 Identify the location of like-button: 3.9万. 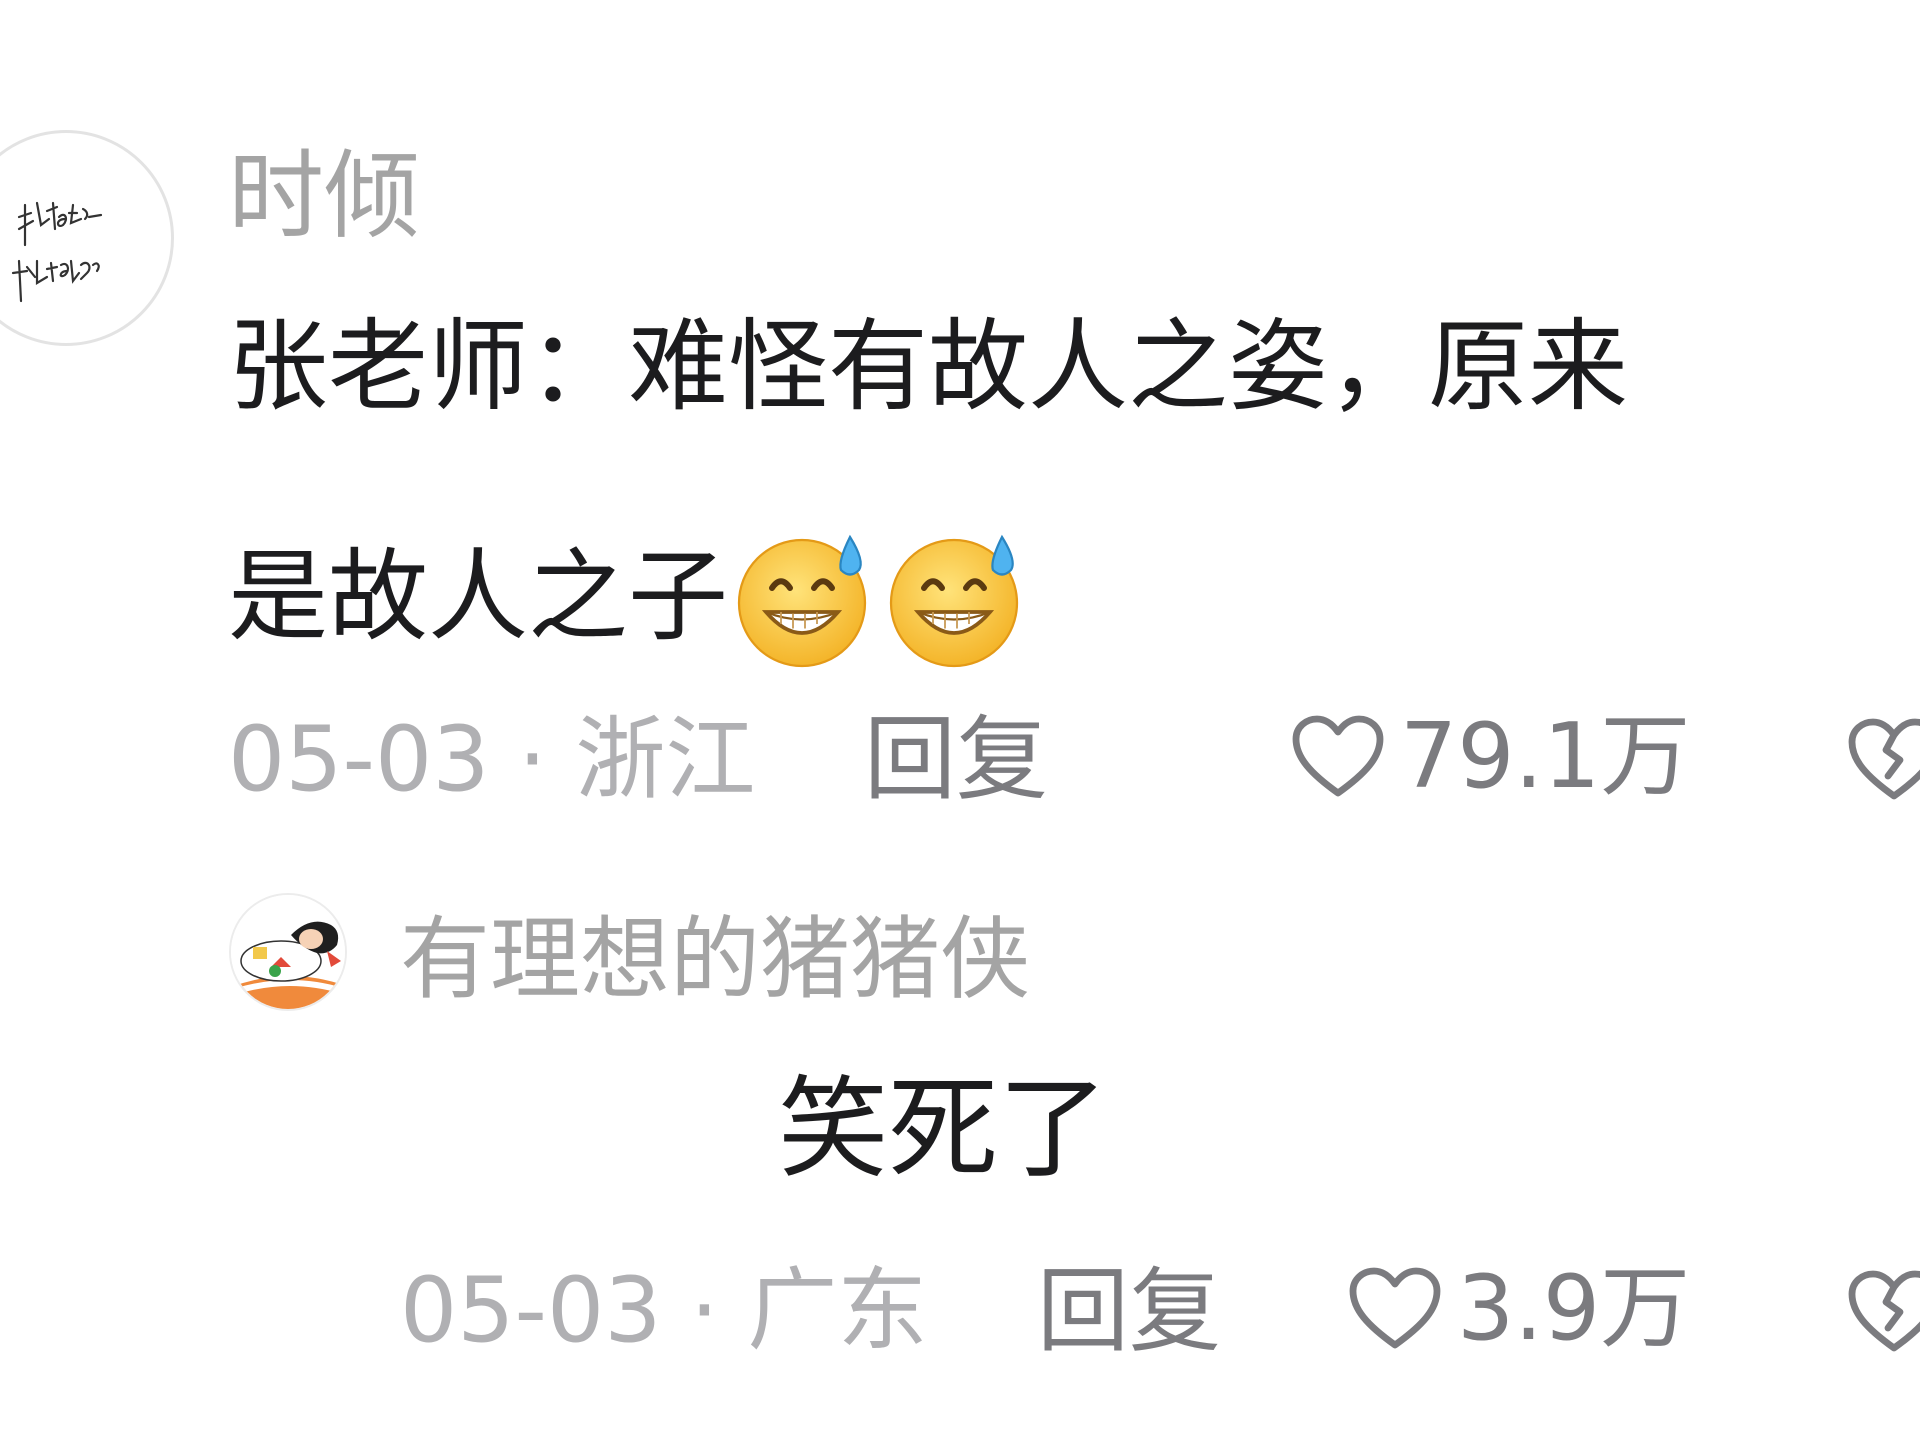
(1518, 1309).